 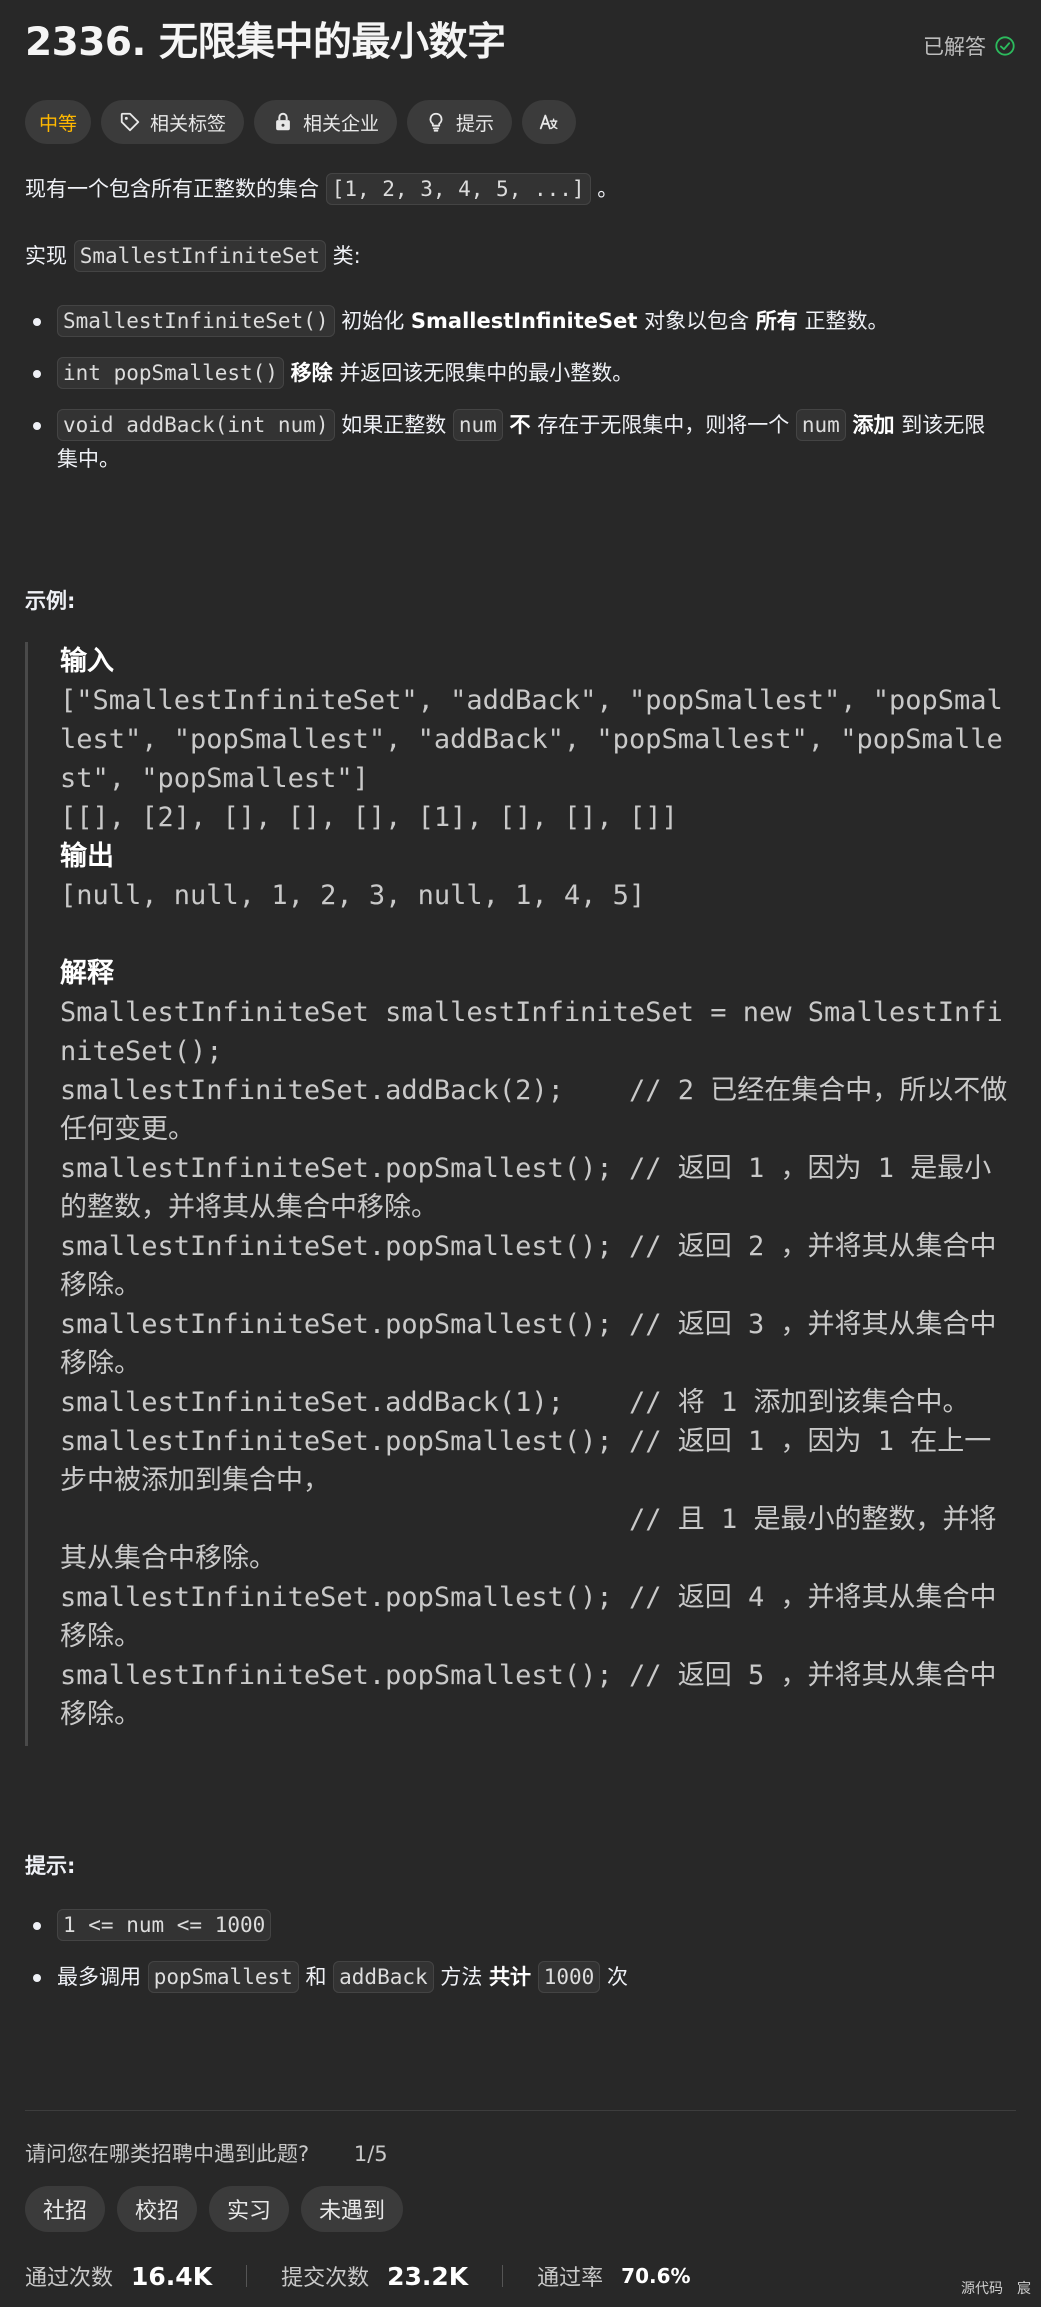 I want to click on solved-status: 已解答, so click(x=969, y=46).